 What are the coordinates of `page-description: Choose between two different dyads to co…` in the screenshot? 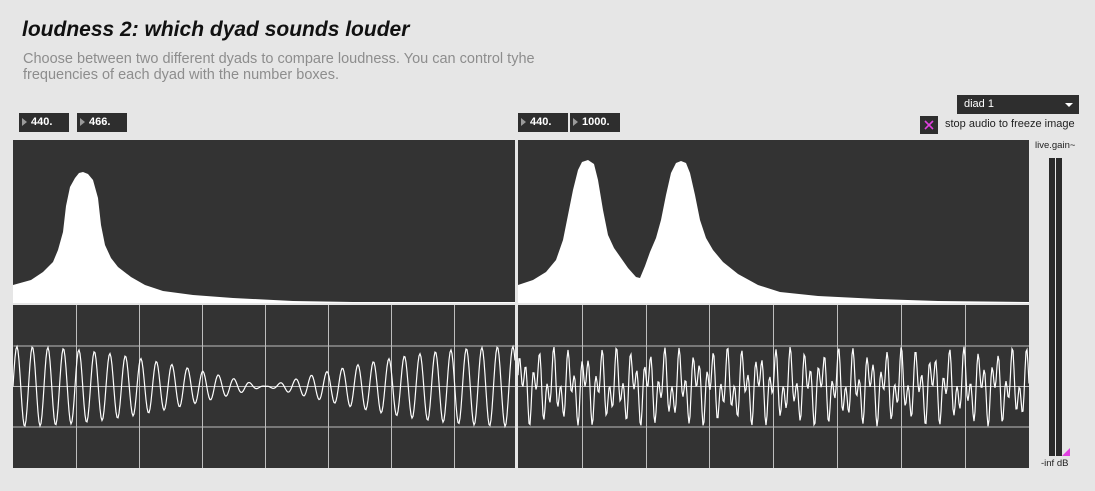 It's located at (279, 67).